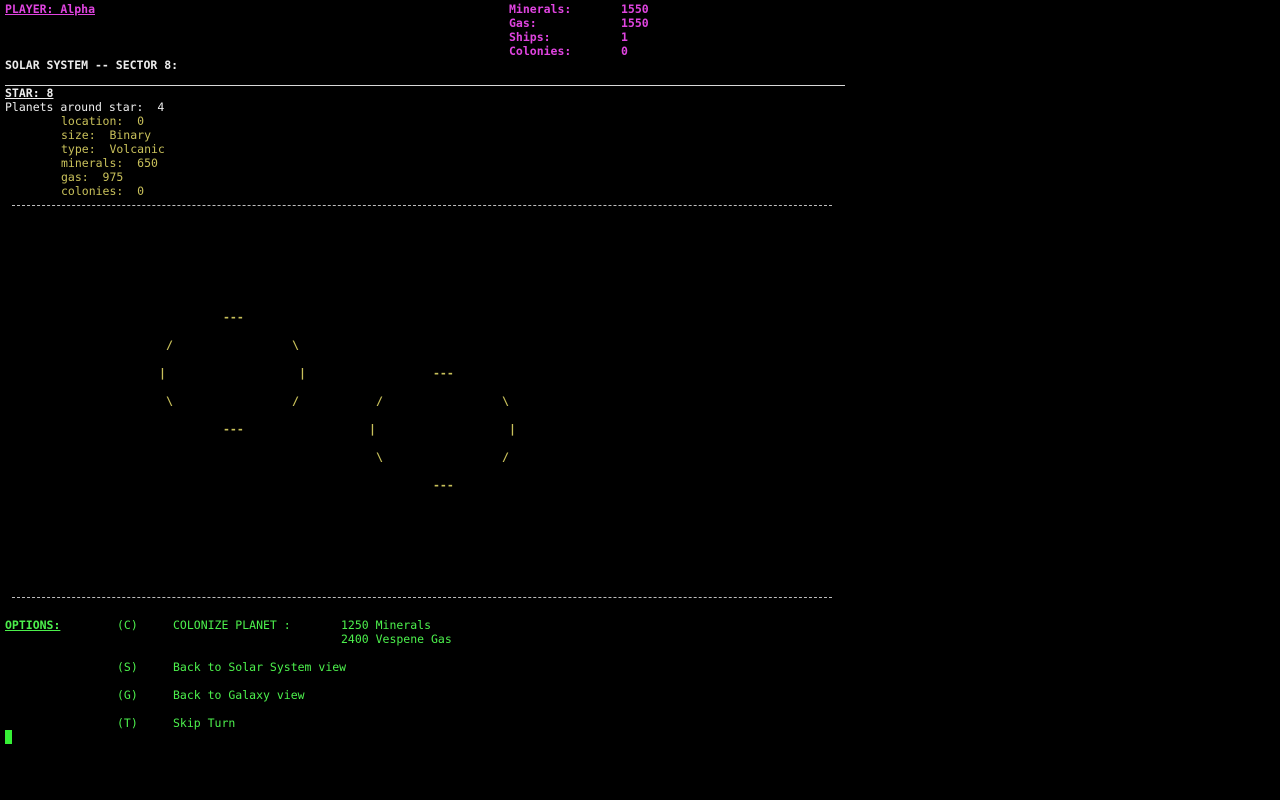  Describe the element at coordinates (372, 429) in the screenshot. I see `planet-b-left: |` at that location.